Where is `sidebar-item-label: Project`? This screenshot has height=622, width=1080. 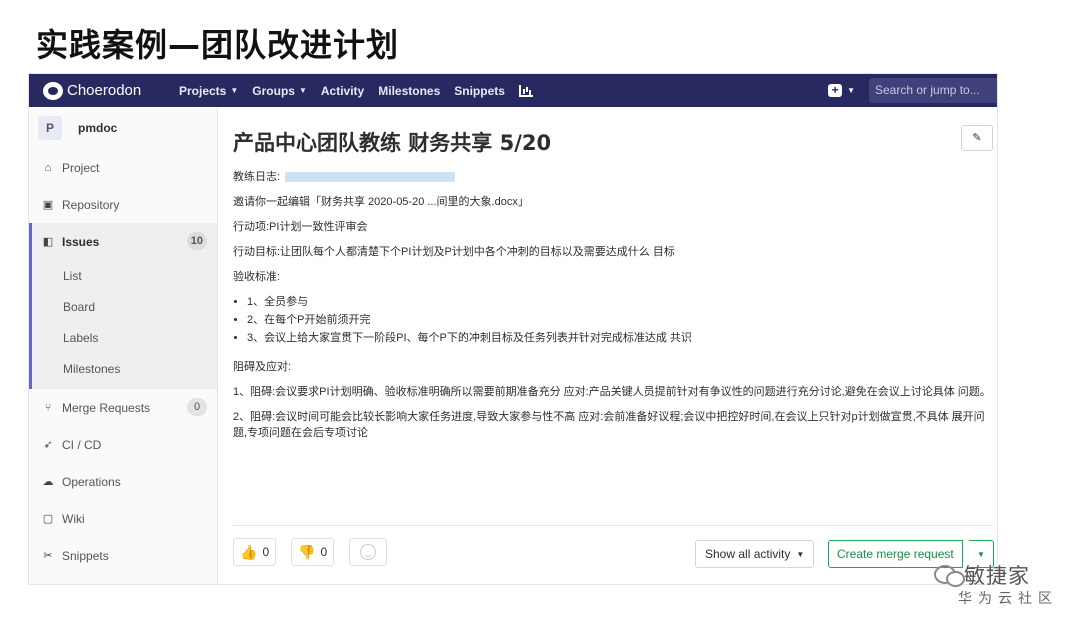
sidebar-item-label: Project is located at coordinates (81, 167).